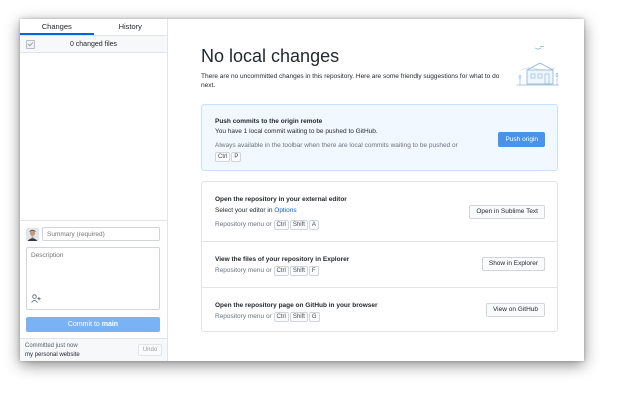 Image resolution: width=626 pixels, height=404 pixels. What do you see at coordinates (84, 324) in the screenshot?
I see `commit-button-label: Commit to` at bounding box center [84, 324].